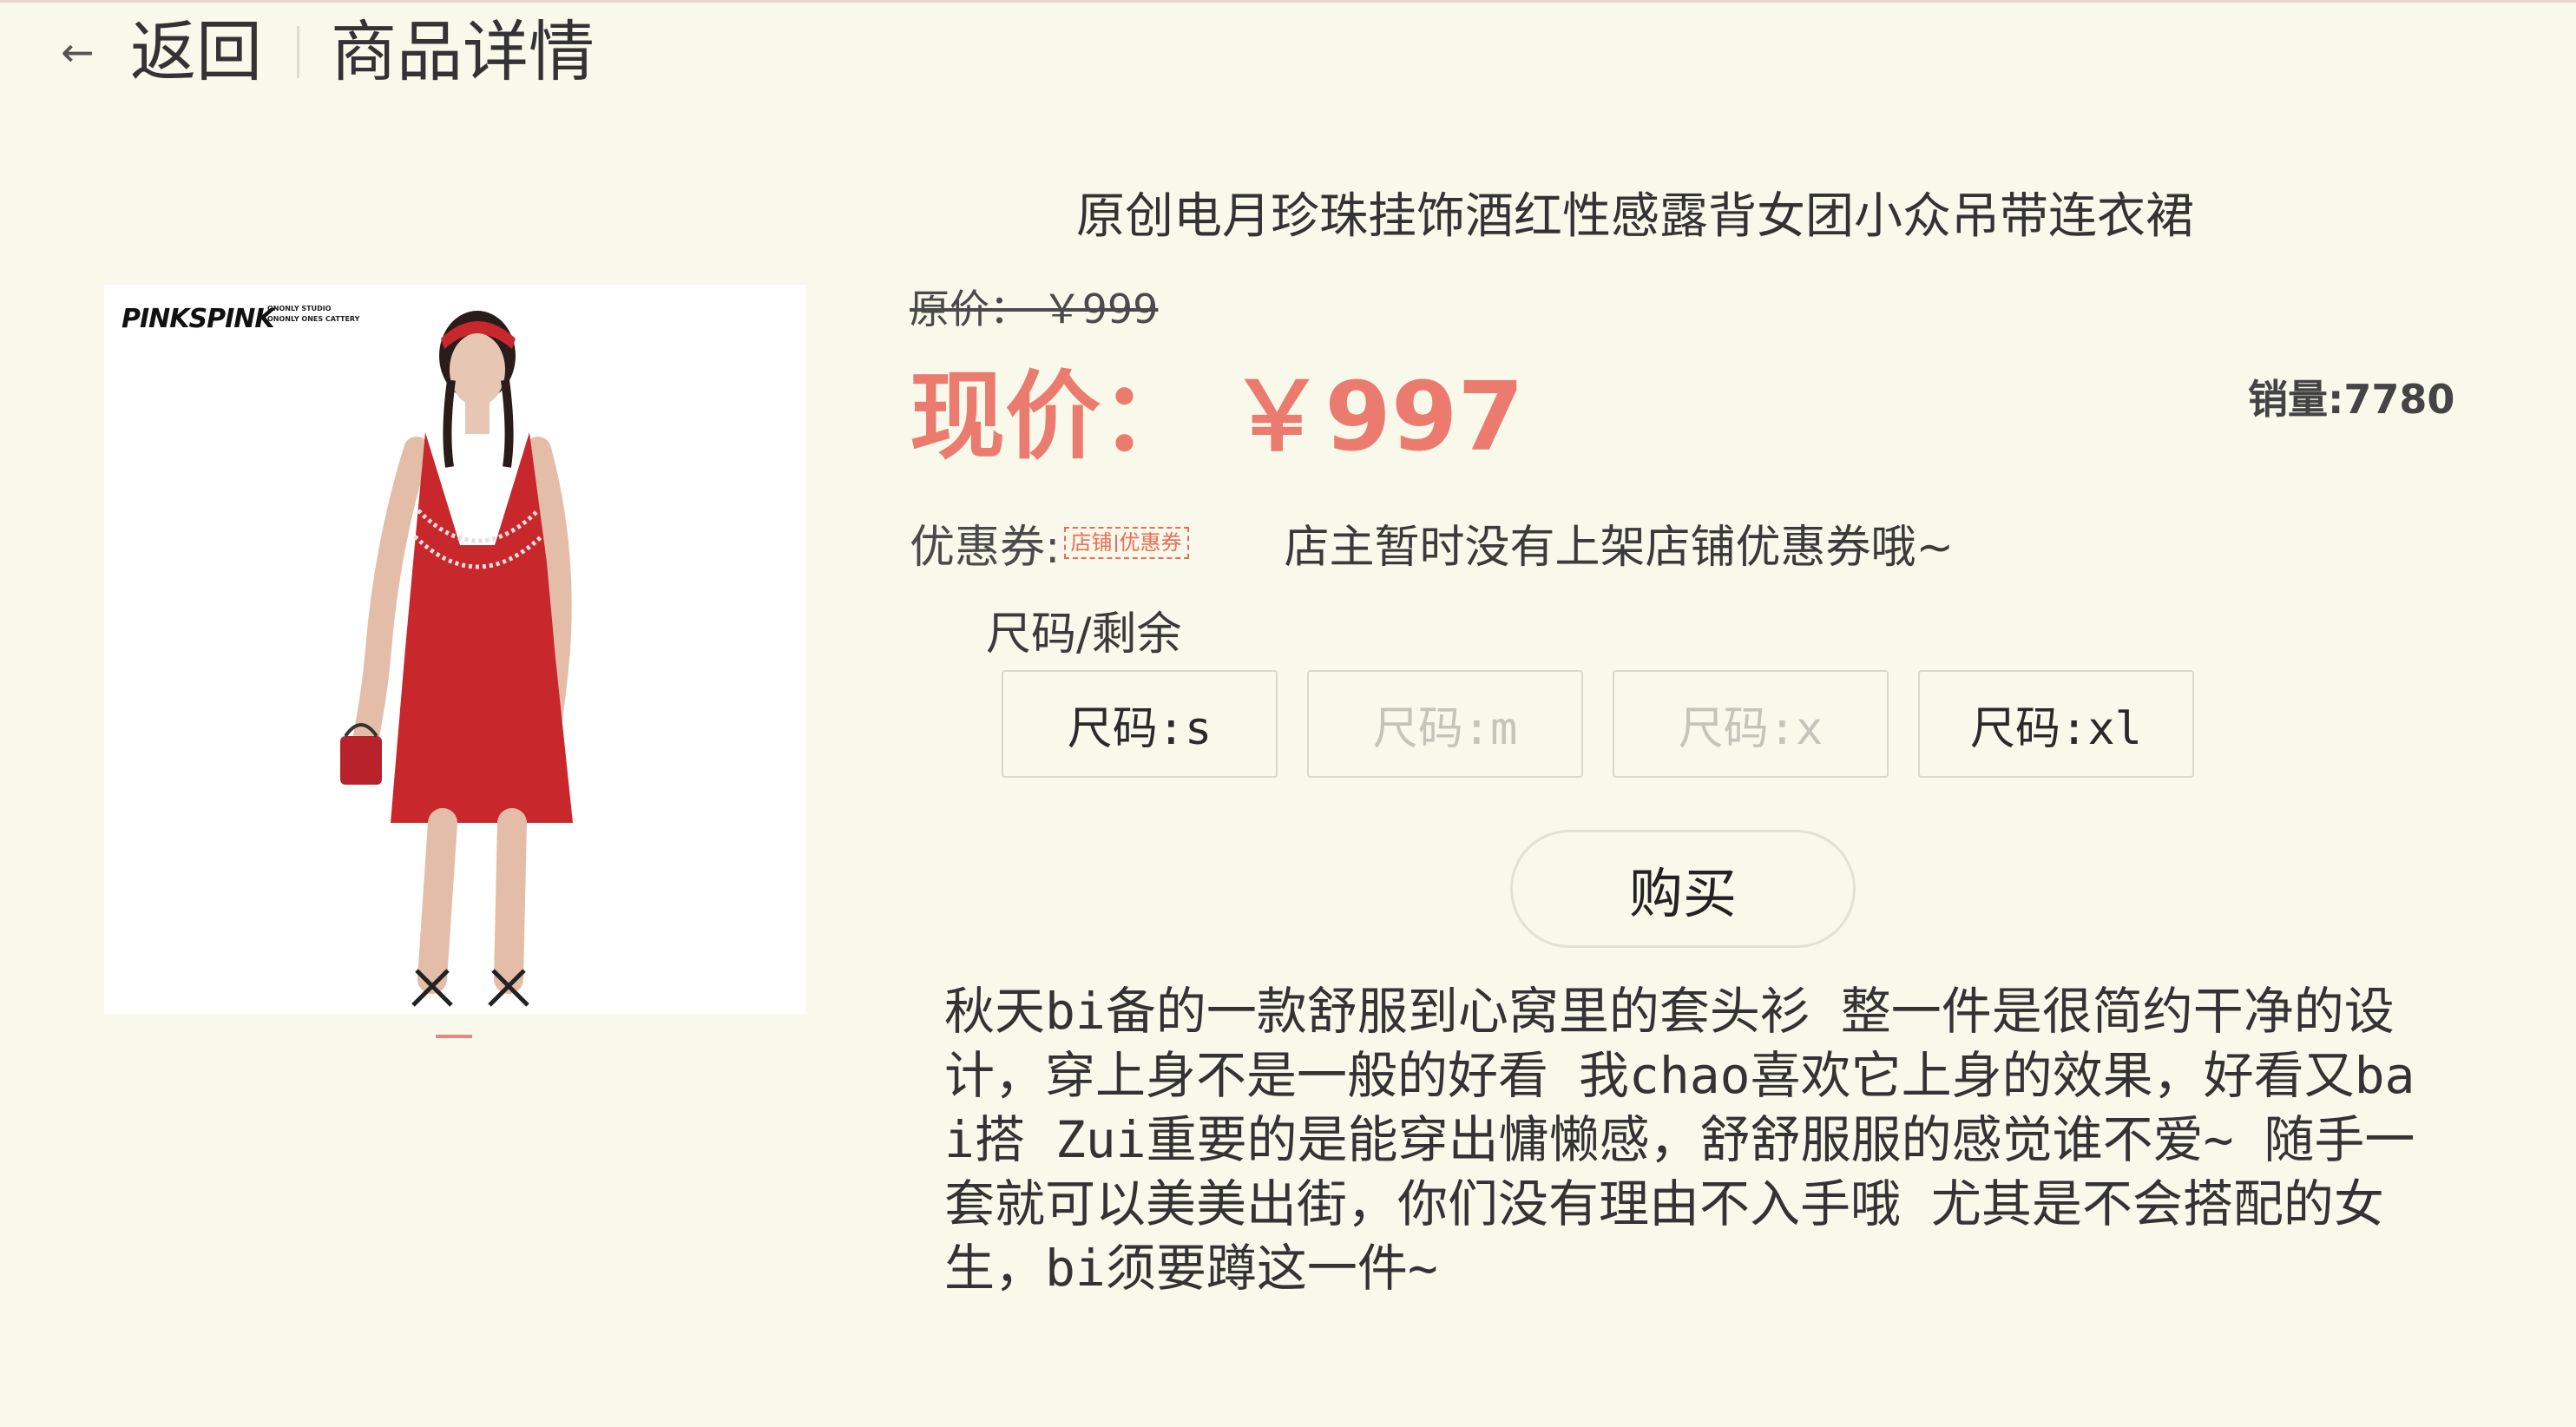 This screenshot has width=2576, height=1427. Describe the element at coordinates (1751, 724) in the screenshot. I see `size-option-x: 尺码:x` at that location.